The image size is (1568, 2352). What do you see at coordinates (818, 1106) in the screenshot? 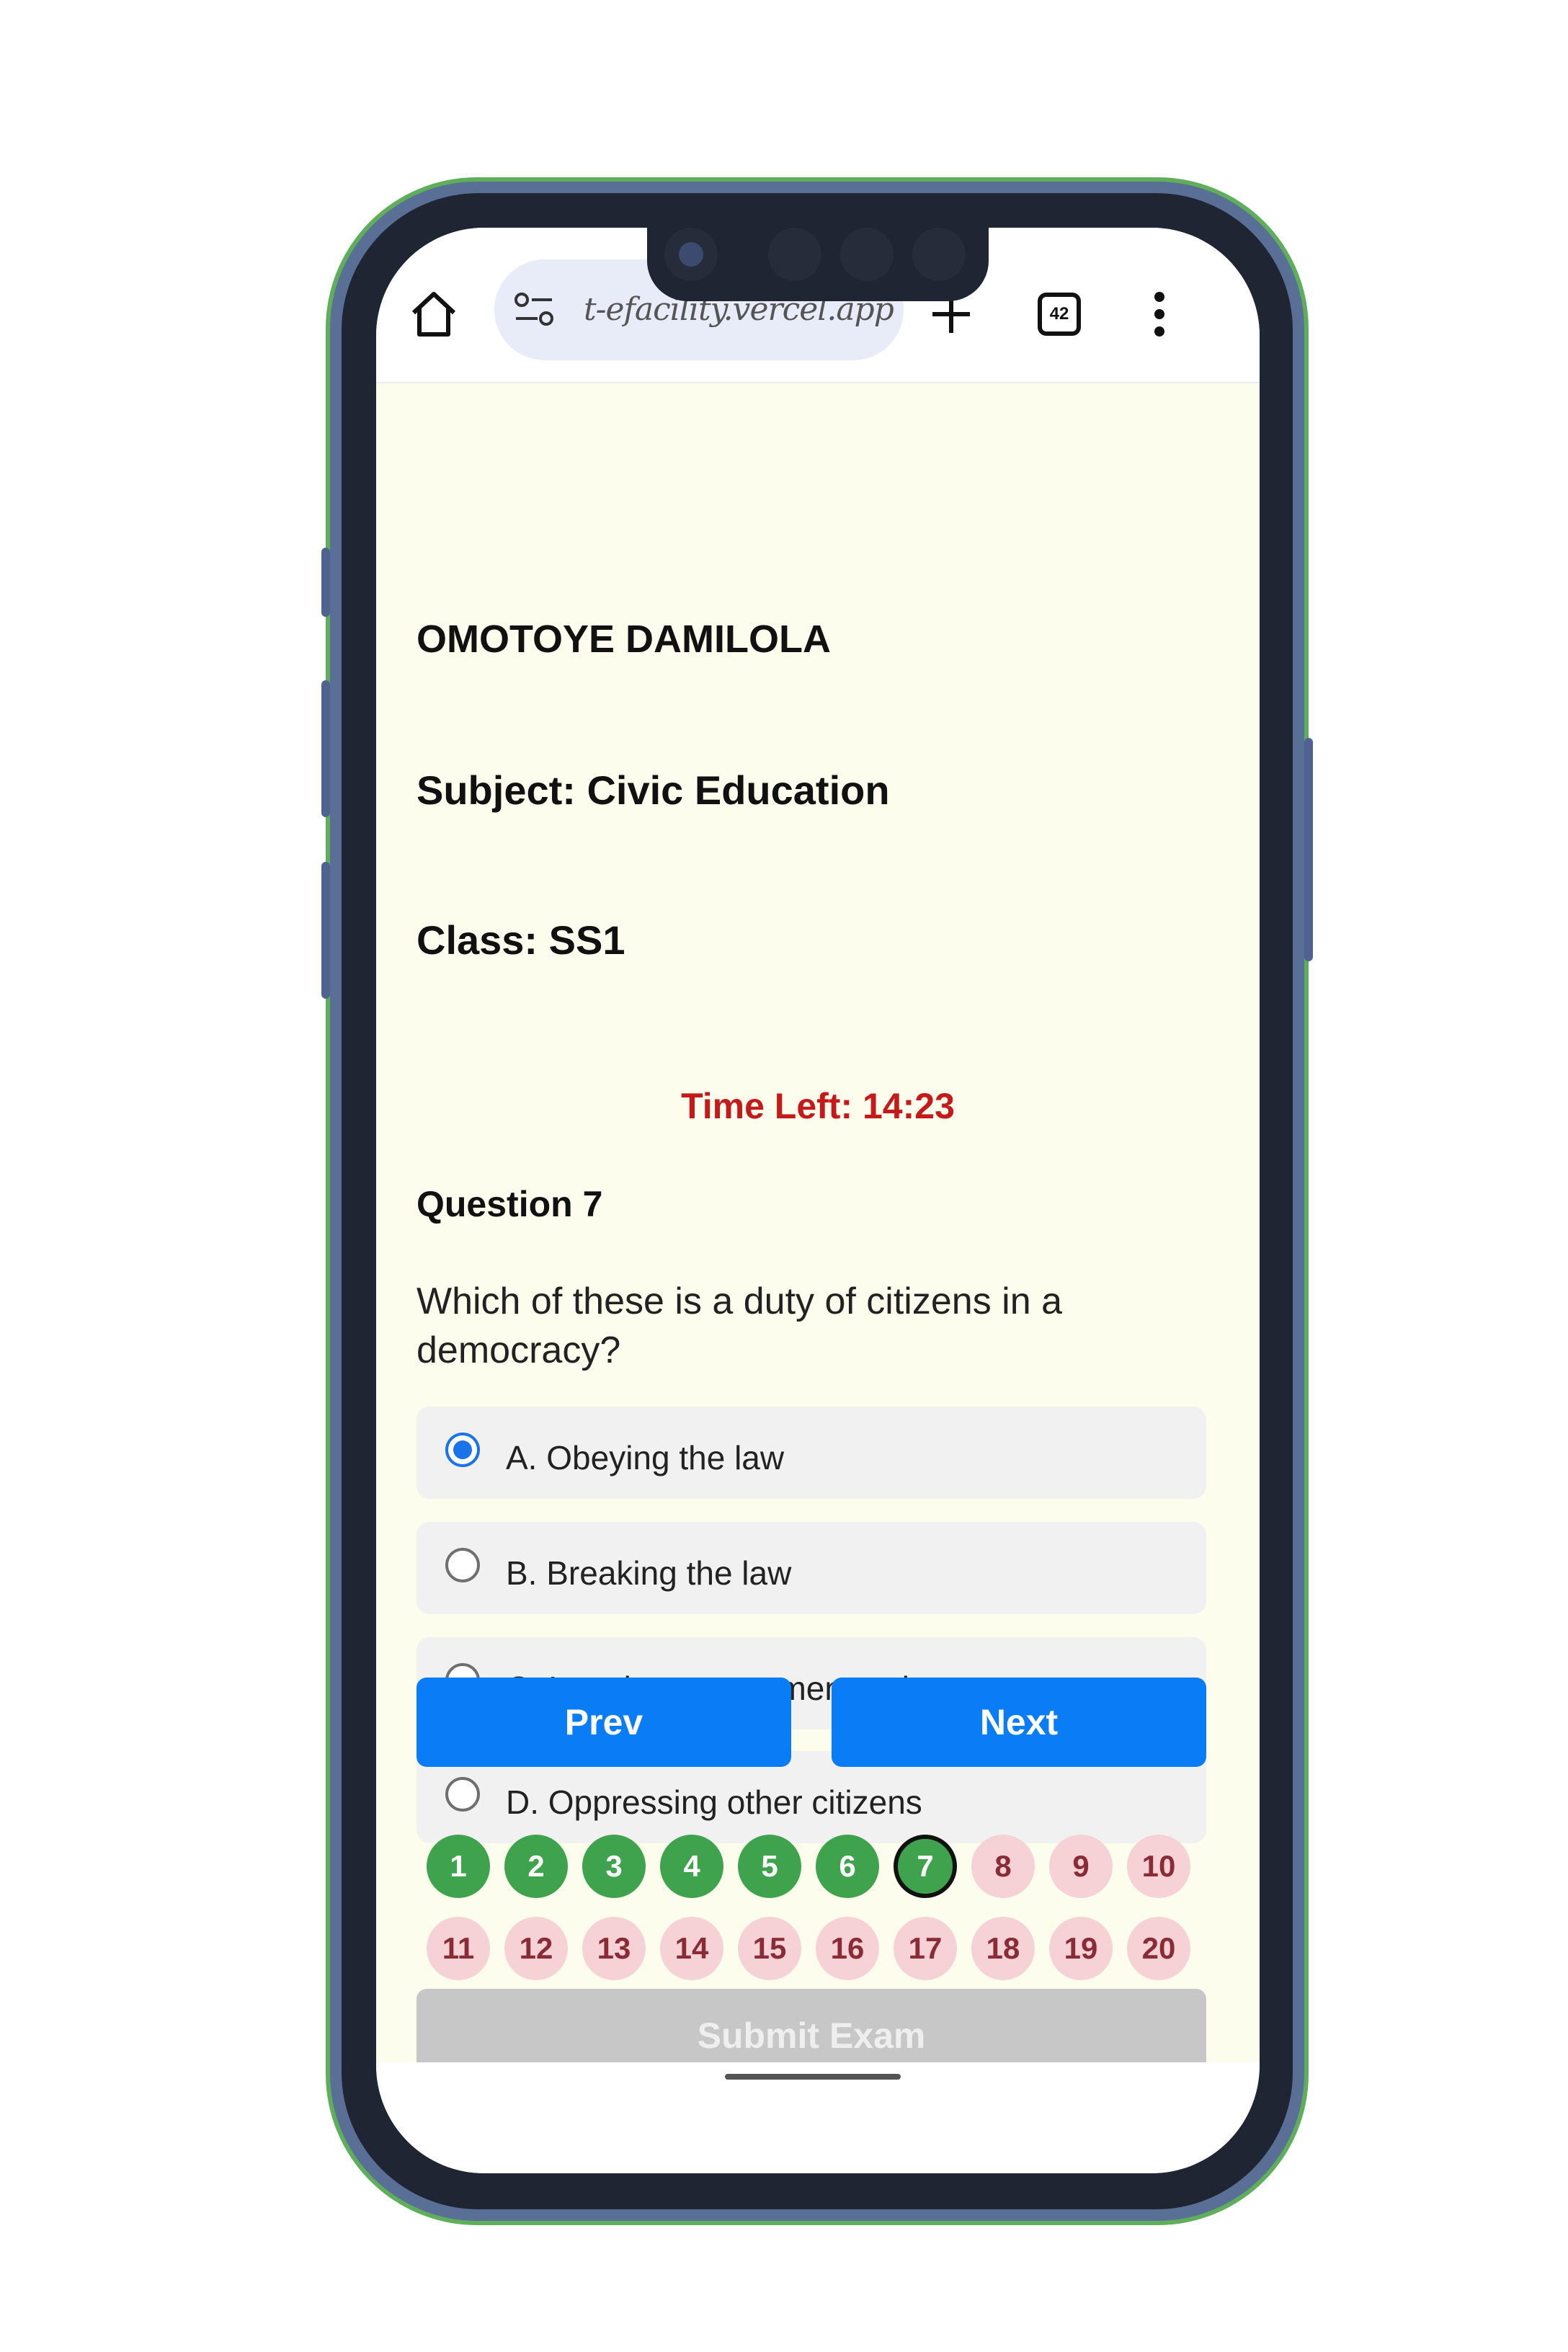
I see `time-left: Time Left: 14:23` at bounding box center [818, 1106].